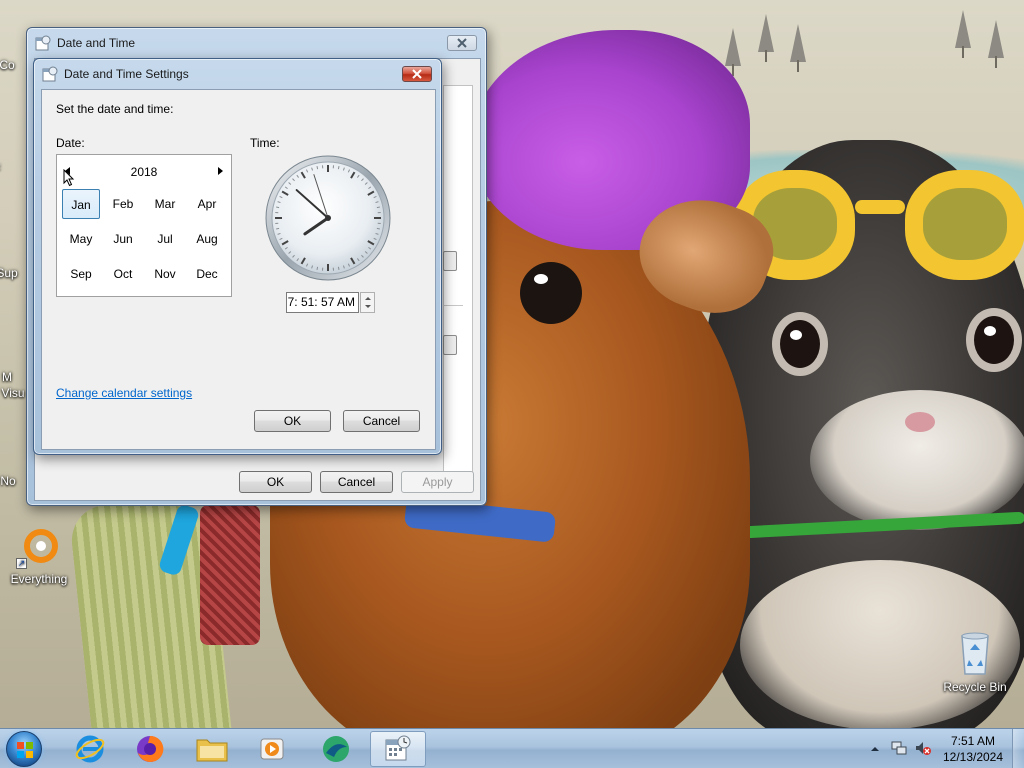  Describe the element at coordinates (800, 344) in the screenshot. I see `wallpaper-squirrel-eye` at that location.